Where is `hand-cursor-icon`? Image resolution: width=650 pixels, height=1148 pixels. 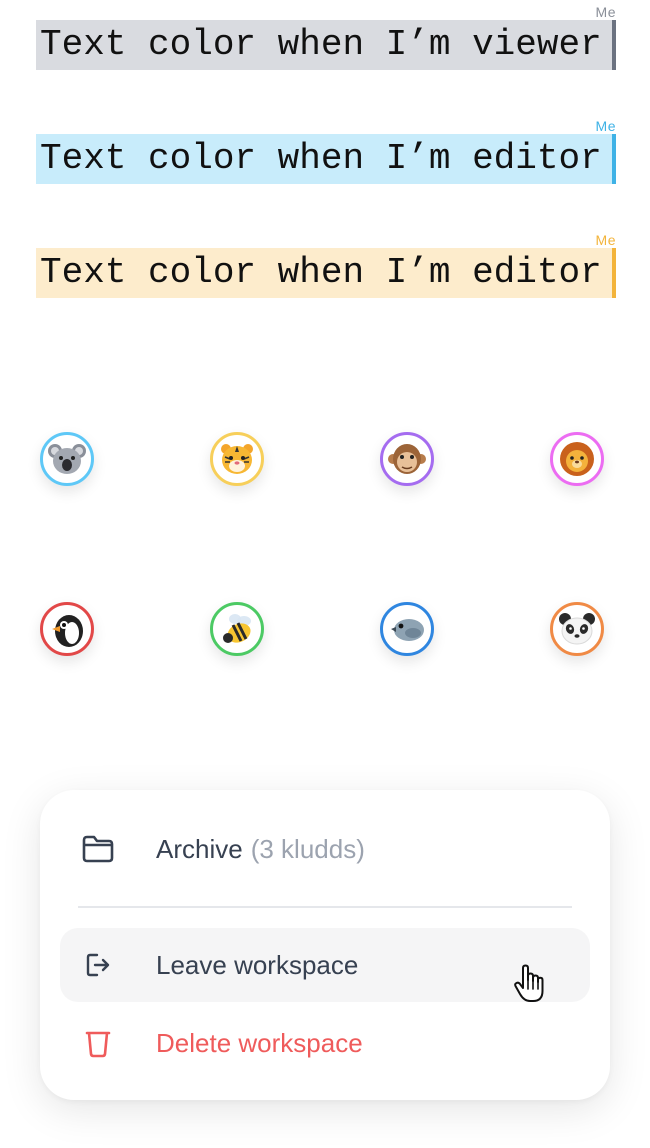 hand-cursor-icon is located at coordinates (529, 983).